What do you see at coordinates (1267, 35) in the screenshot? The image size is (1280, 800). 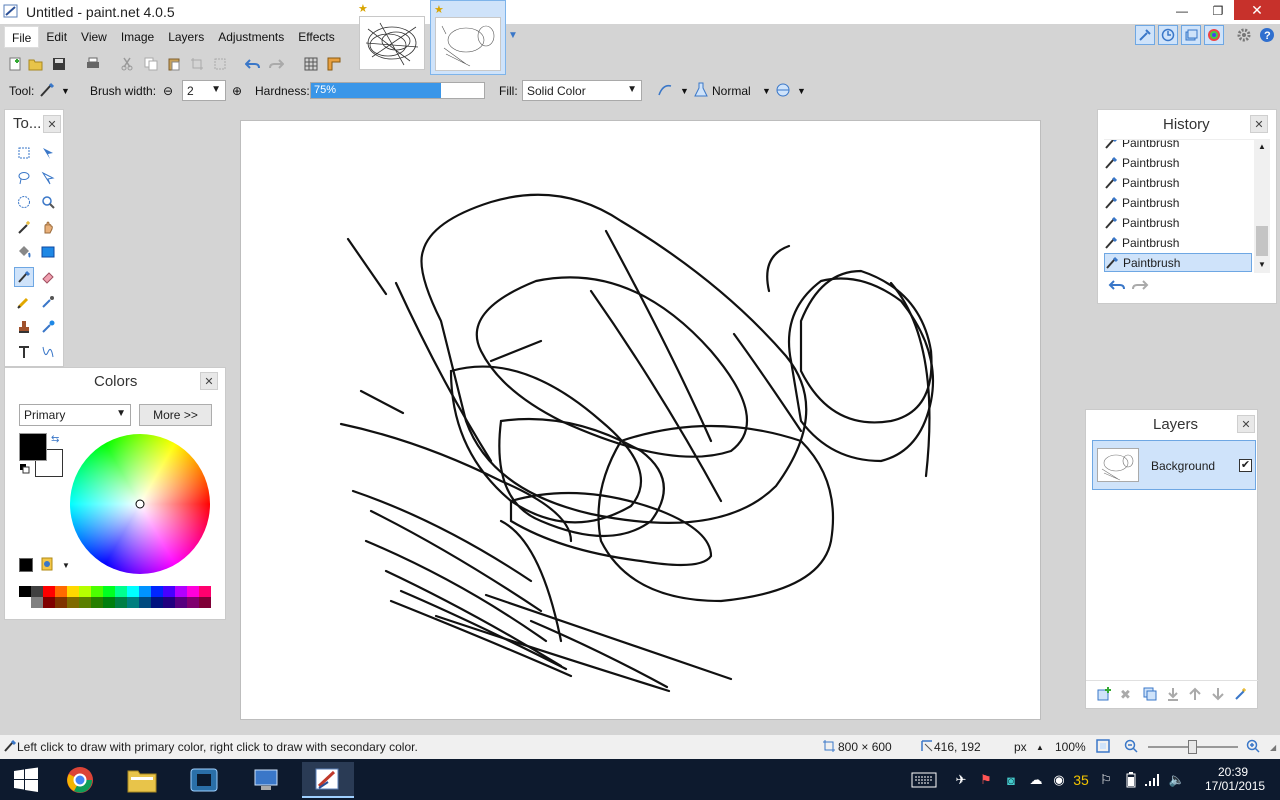 I see `help-icon: ?` at bounding box center [1267, 35].